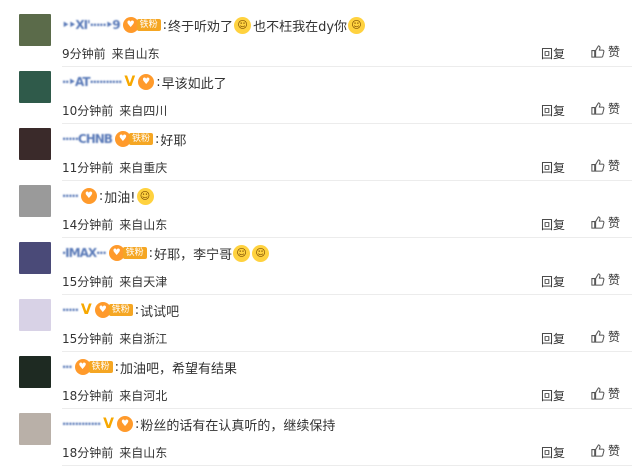  I want to click on emoji-cat-icon: ☺, so click(243, 25).